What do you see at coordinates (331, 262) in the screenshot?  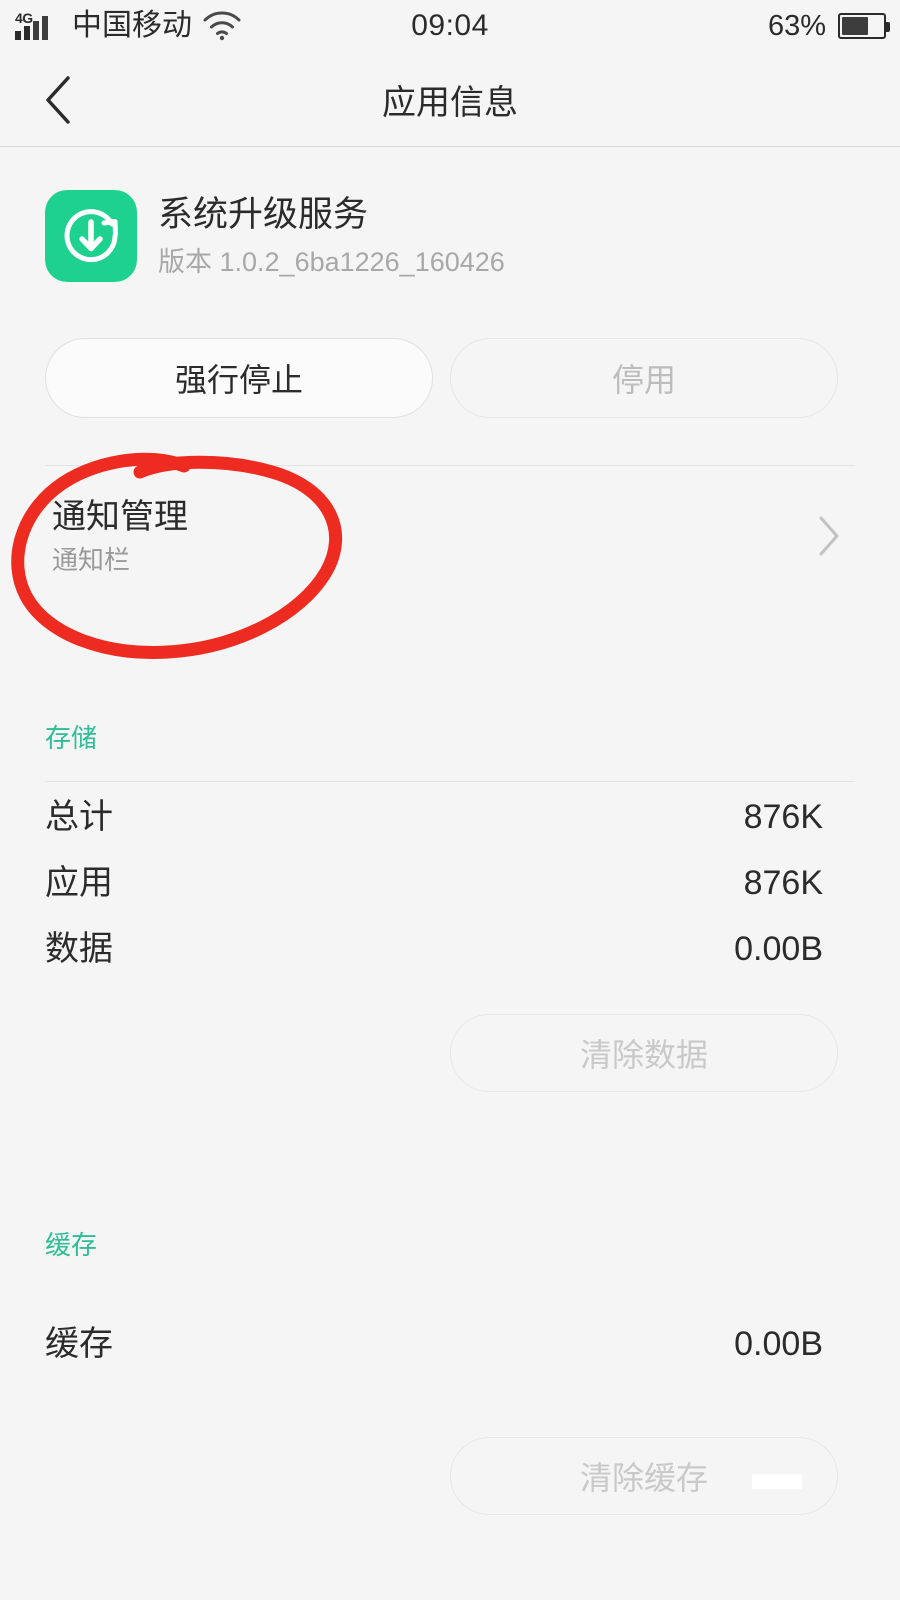 I see `app-version: 版本 1.0.2_6ba1226_160426` at bounding box center [331, 262].